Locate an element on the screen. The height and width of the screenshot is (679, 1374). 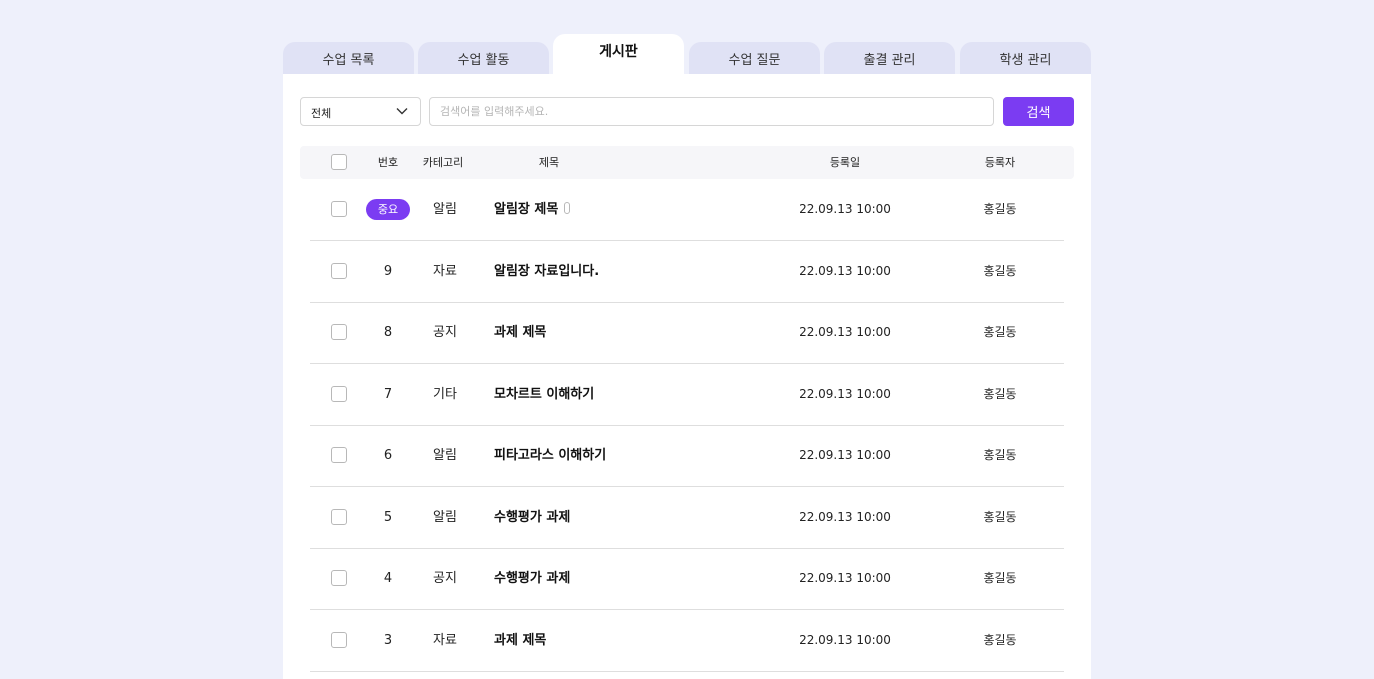
table-row: 3 자료 과제 제목 22.09.13 10:00 홍길동 is located at coordinates (687, 641).